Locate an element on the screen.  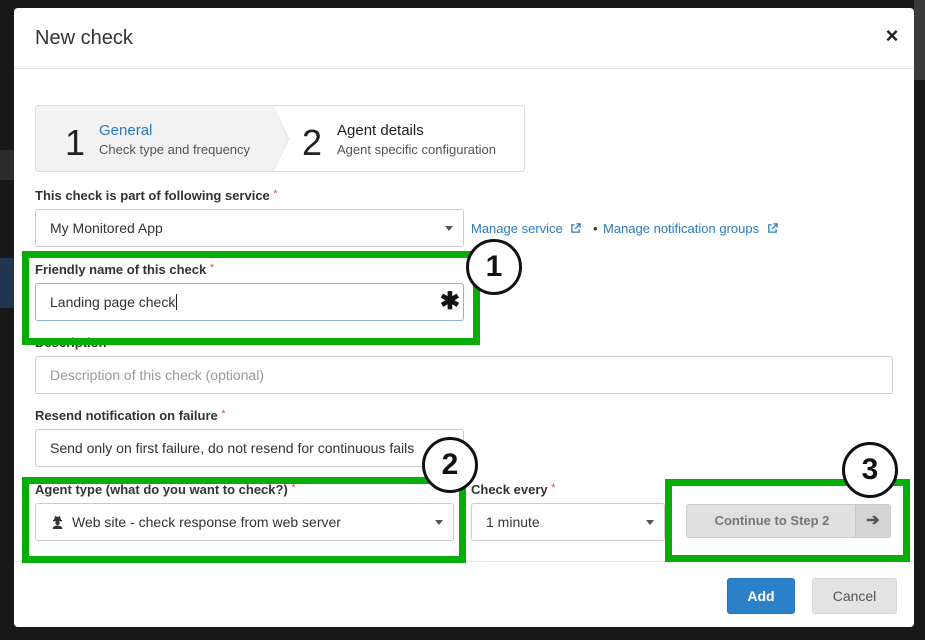
manage-service-link: Manage service is located at coordinates (526, 228).